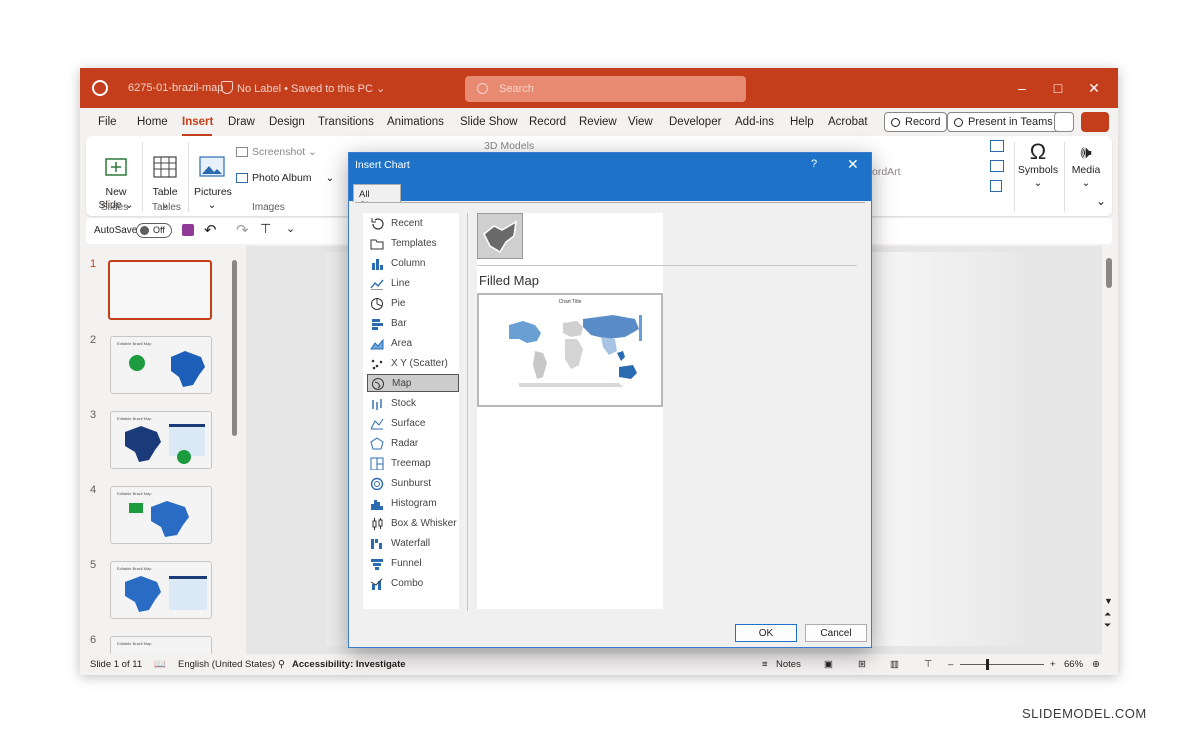 This screenshot has height=743, width=1200. Describe the element at coordinates (997, 146) in the screenshot. I see `date-time-icon` at that location.